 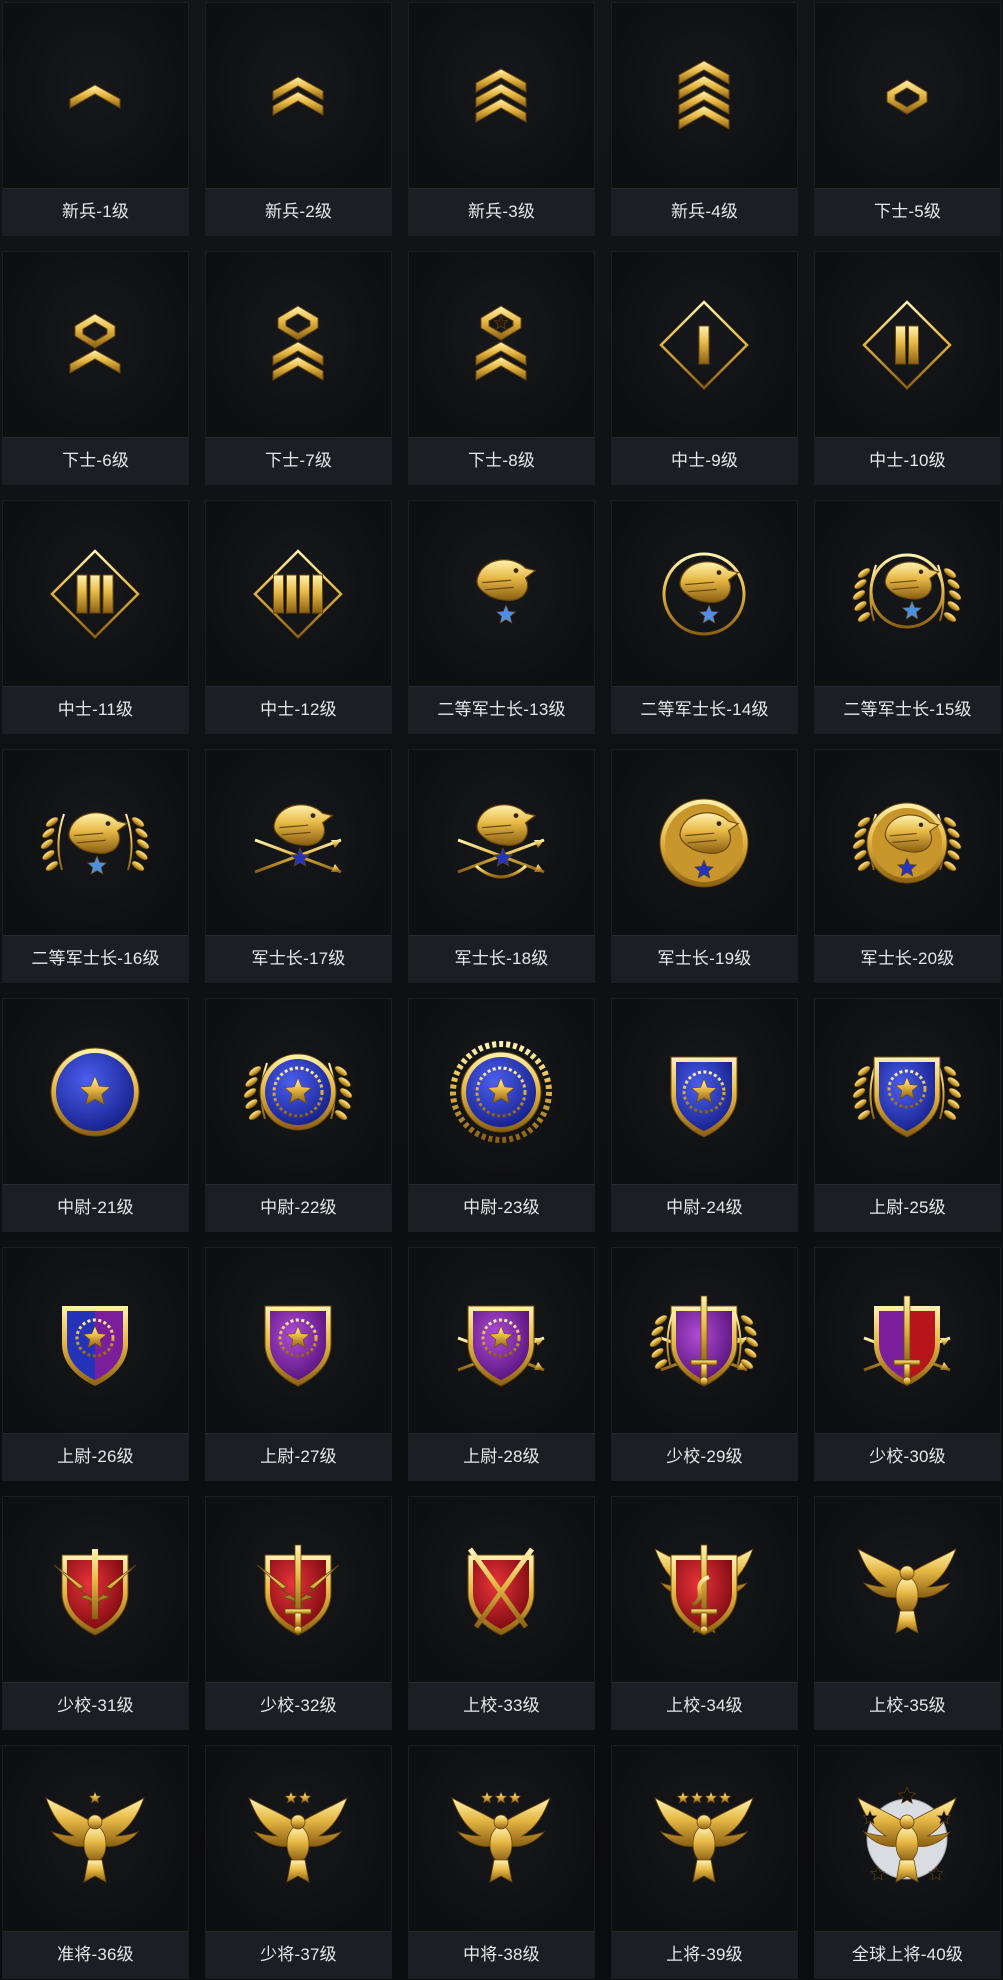 I want to click on rank-card: 少校-31级, so click(x=95, y=1613).